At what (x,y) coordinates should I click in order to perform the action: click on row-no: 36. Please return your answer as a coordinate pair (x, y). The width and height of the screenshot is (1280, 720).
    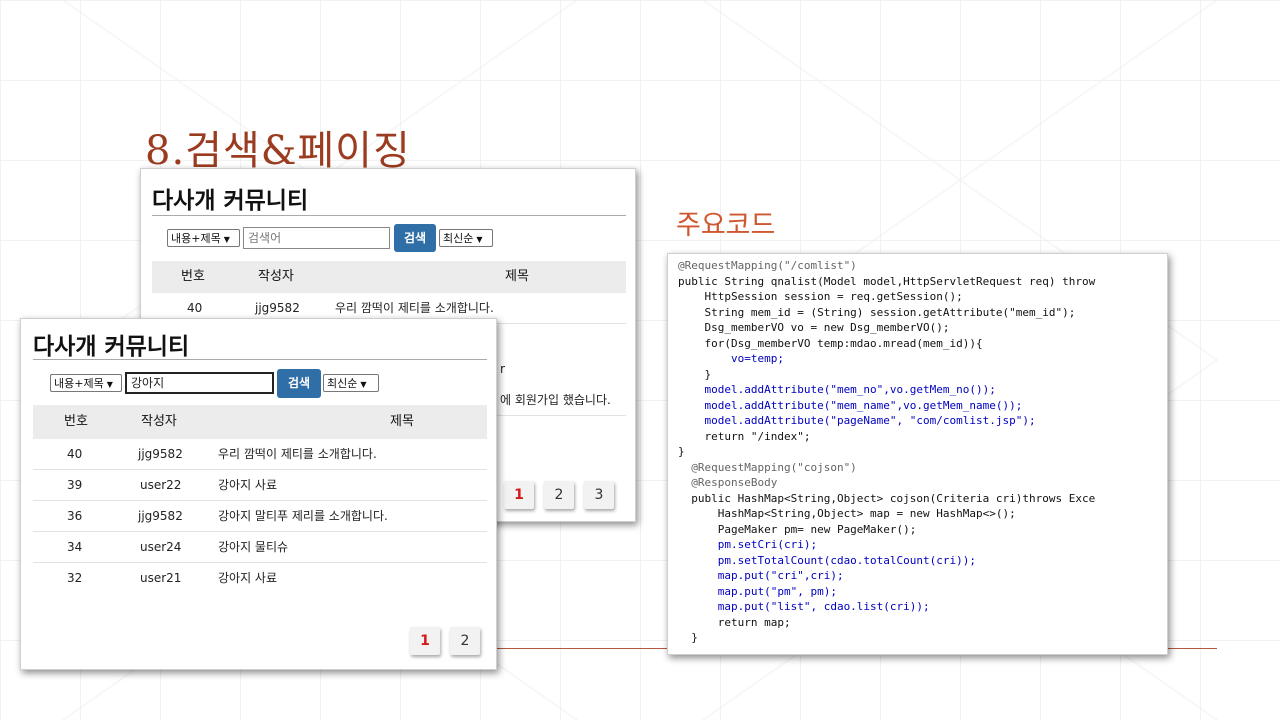
    Looking at the image, I should click on (75, 516).